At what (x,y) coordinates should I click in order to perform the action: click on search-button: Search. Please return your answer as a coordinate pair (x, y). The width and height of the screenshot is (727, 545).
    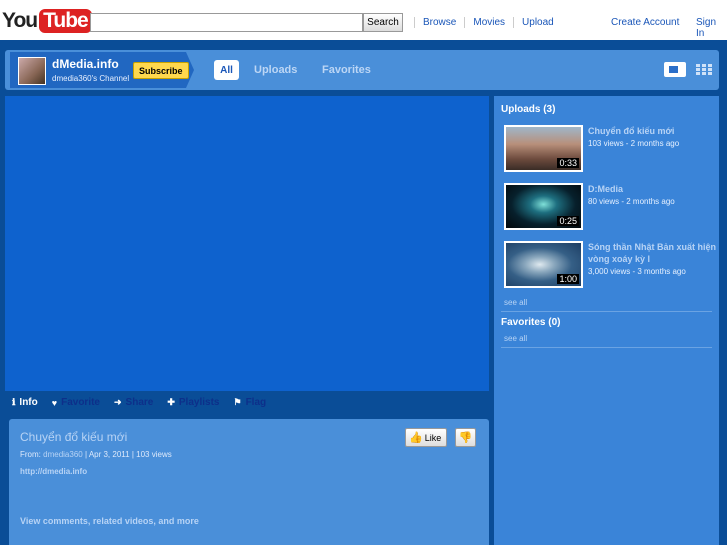
    Looking at the image, I should click on (383, 22).